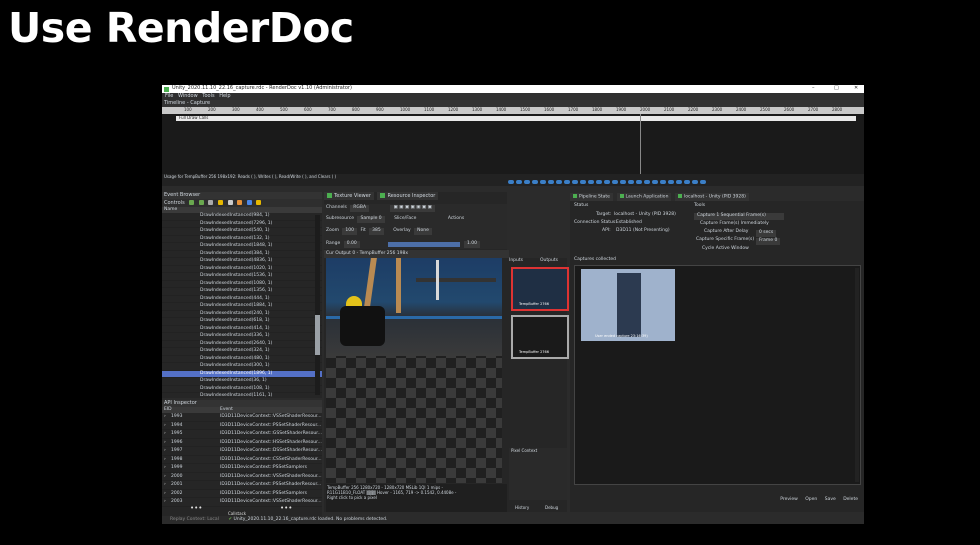 This screenshot has height=545, width=980. Describe the element at coordinates (242, 468) in the screenshot. I see `api-row: › 1999 ID3D11DeviceContext::PSSetSamplers` at that location.